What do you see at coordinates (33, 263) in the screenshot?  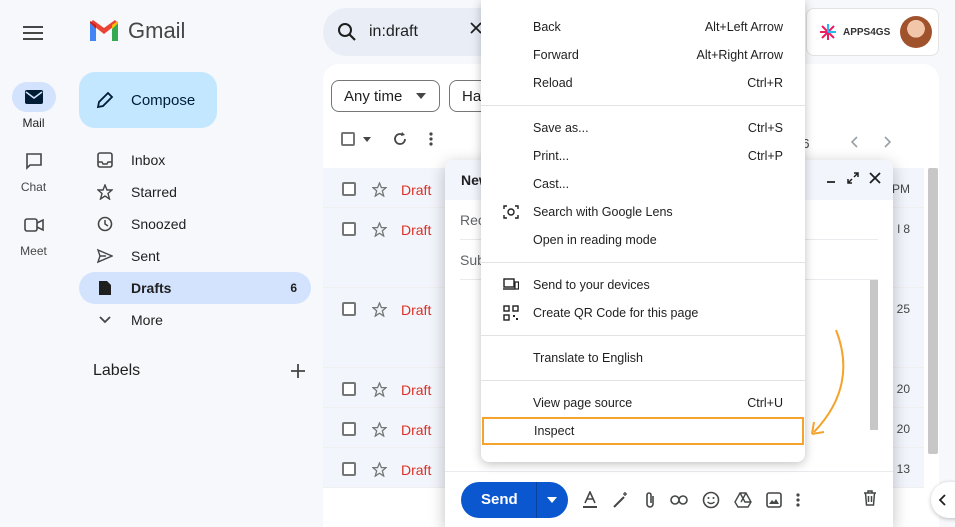 I see `left-rail: Mail Chat Meet` at bounding box center [33, 263].